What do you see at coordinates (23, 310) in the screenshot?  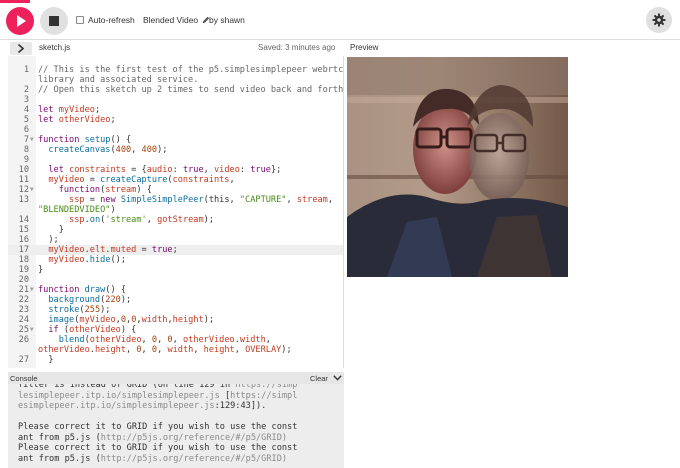 I see `line-number: 23` at bounding box center [23, 310].